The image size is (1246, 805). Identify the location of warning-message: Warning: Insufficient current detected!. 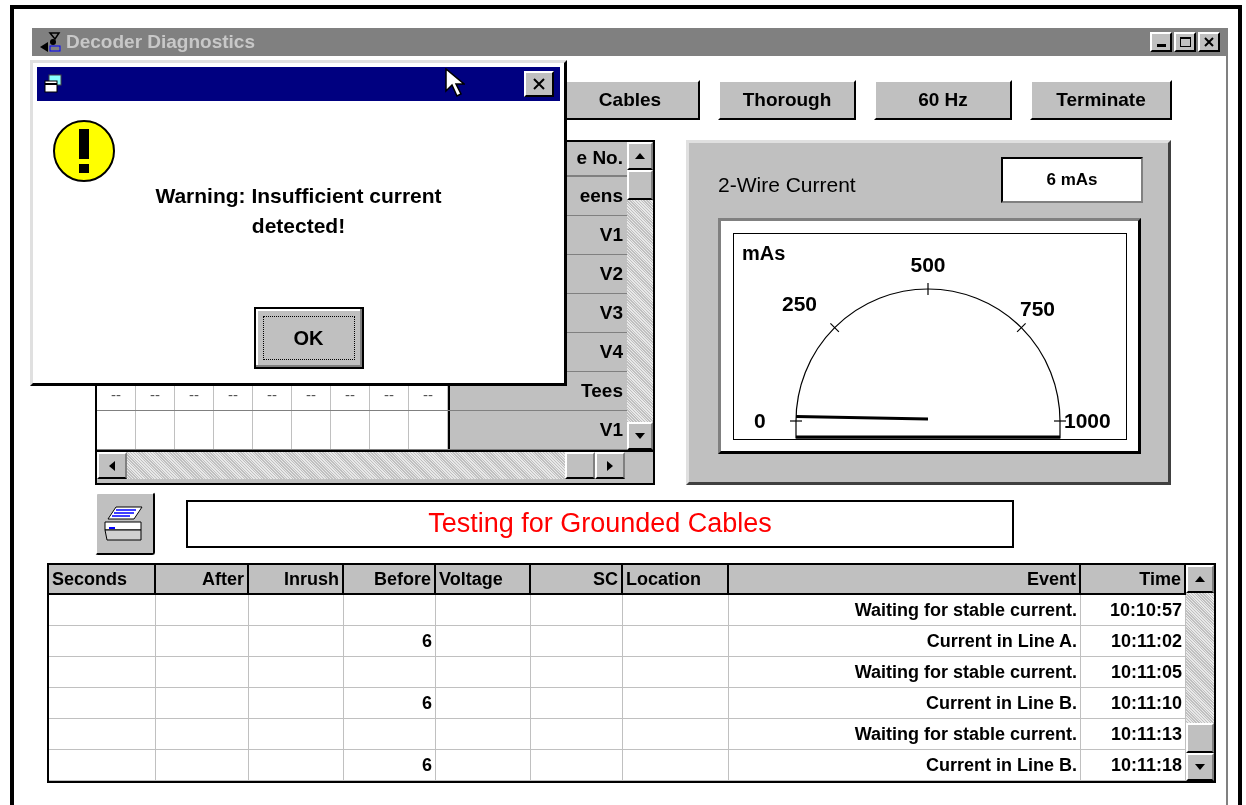
(298, 211).